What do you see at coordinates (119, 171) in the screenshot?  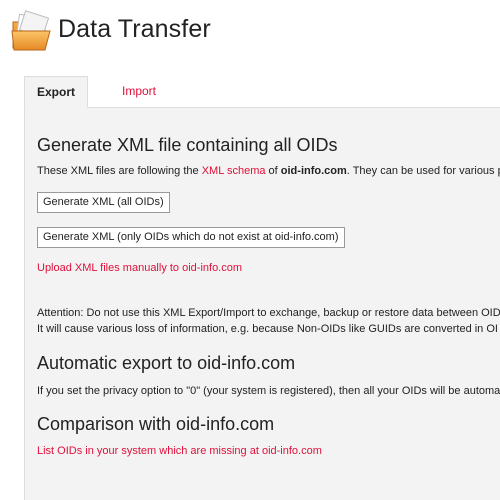 I see `desc-prefix: These XML files are following the` at bounding box center [119, 171].